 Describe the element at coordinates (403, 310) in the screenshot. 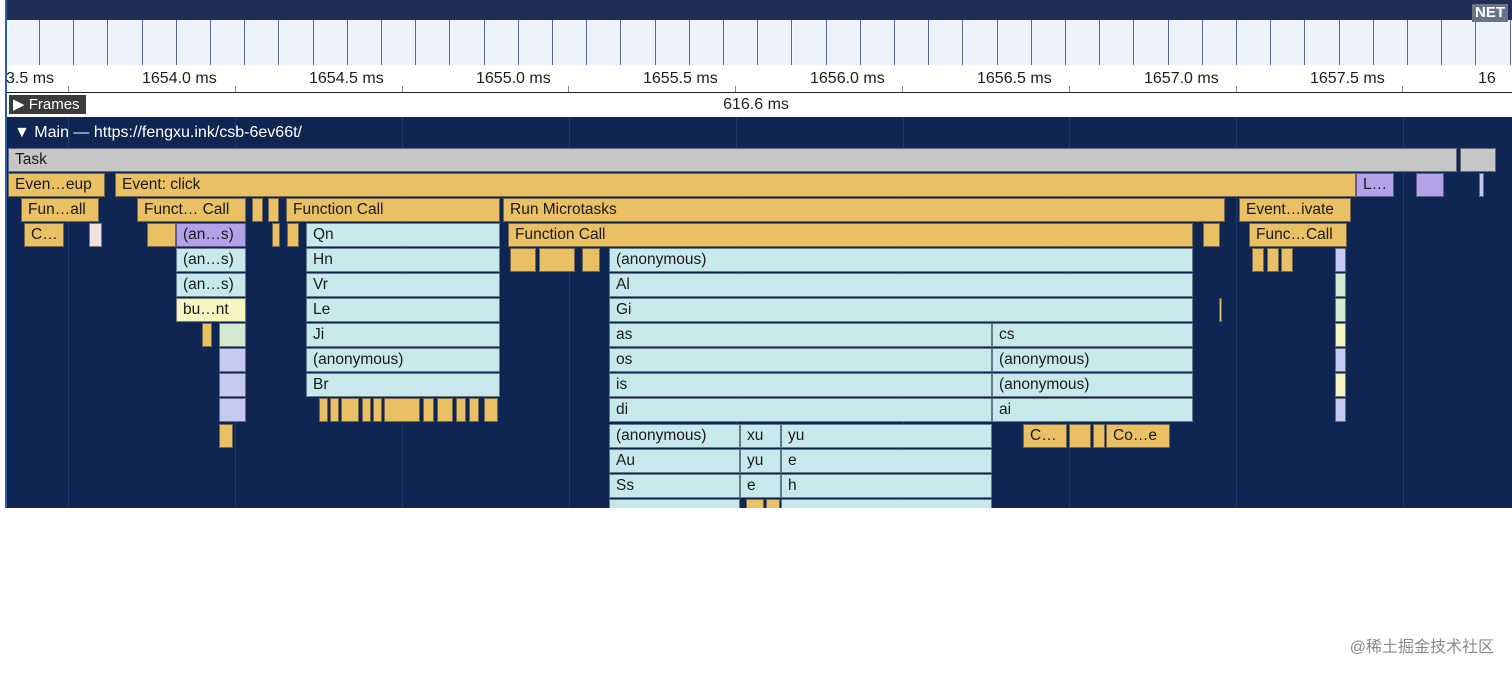

I see `flame-le: Le` at that location.